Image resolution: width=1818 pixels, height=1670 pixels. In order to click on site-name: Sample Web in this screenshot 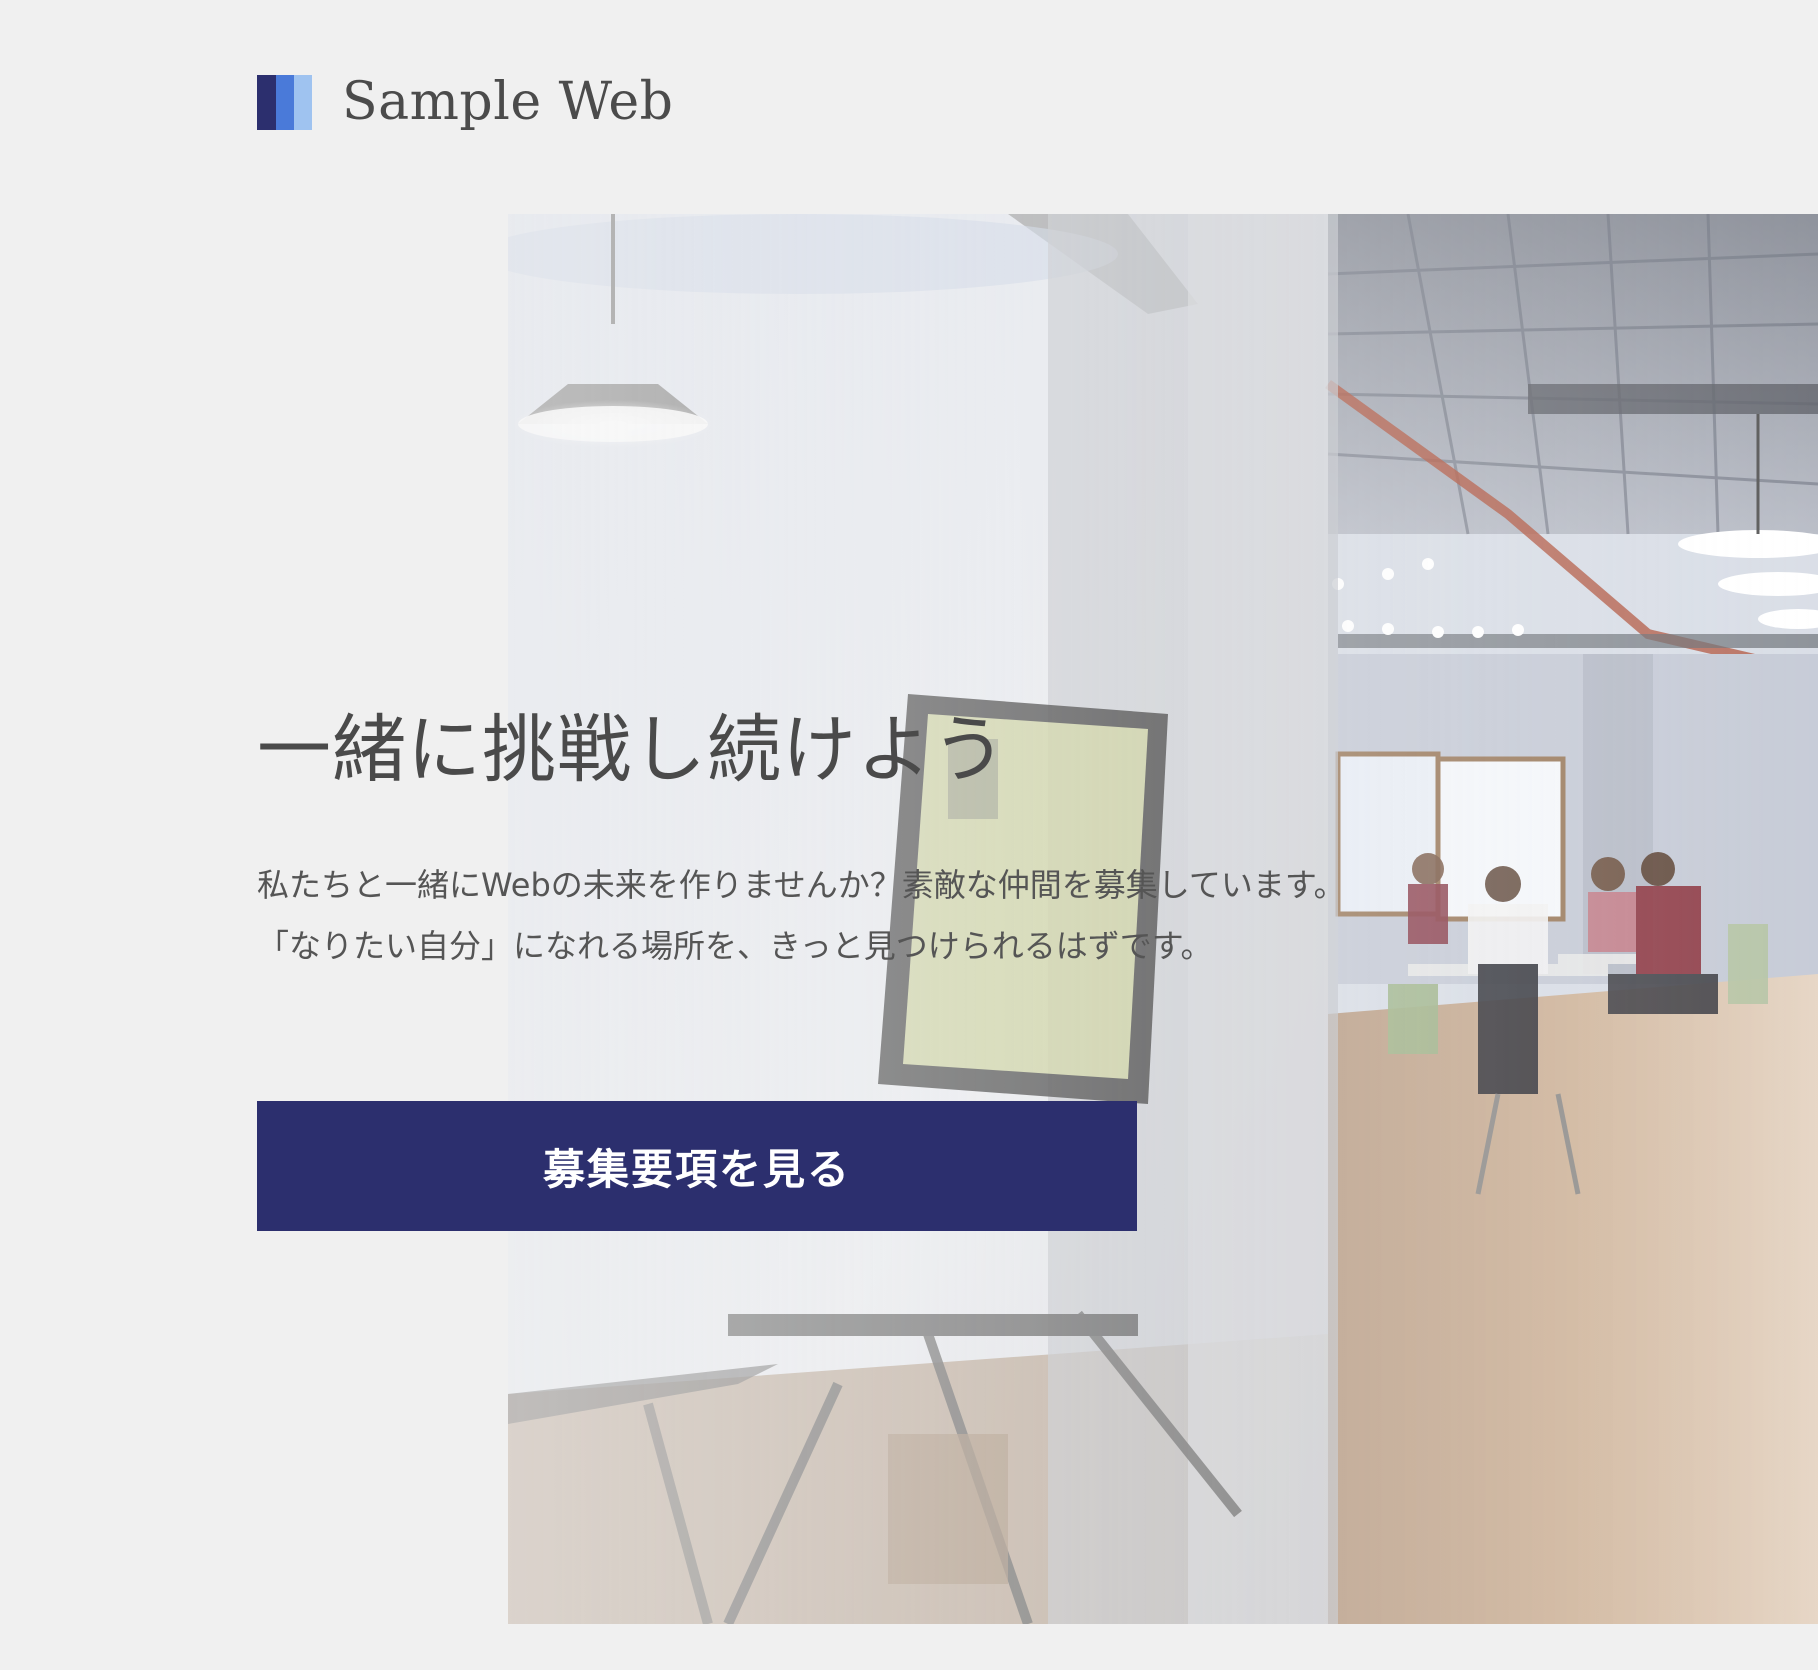, I will do `click(507, 102)`.